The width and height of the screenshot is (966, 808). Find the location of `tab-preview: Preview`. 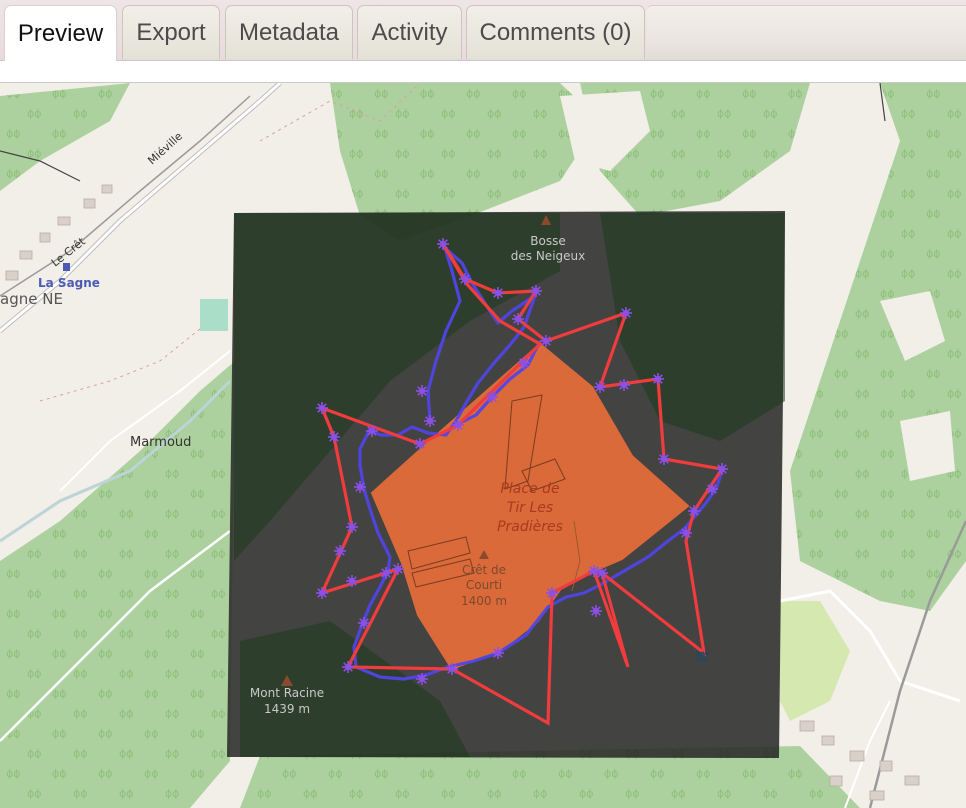

tab-preview: Preview is located at coordinates (60, 33).